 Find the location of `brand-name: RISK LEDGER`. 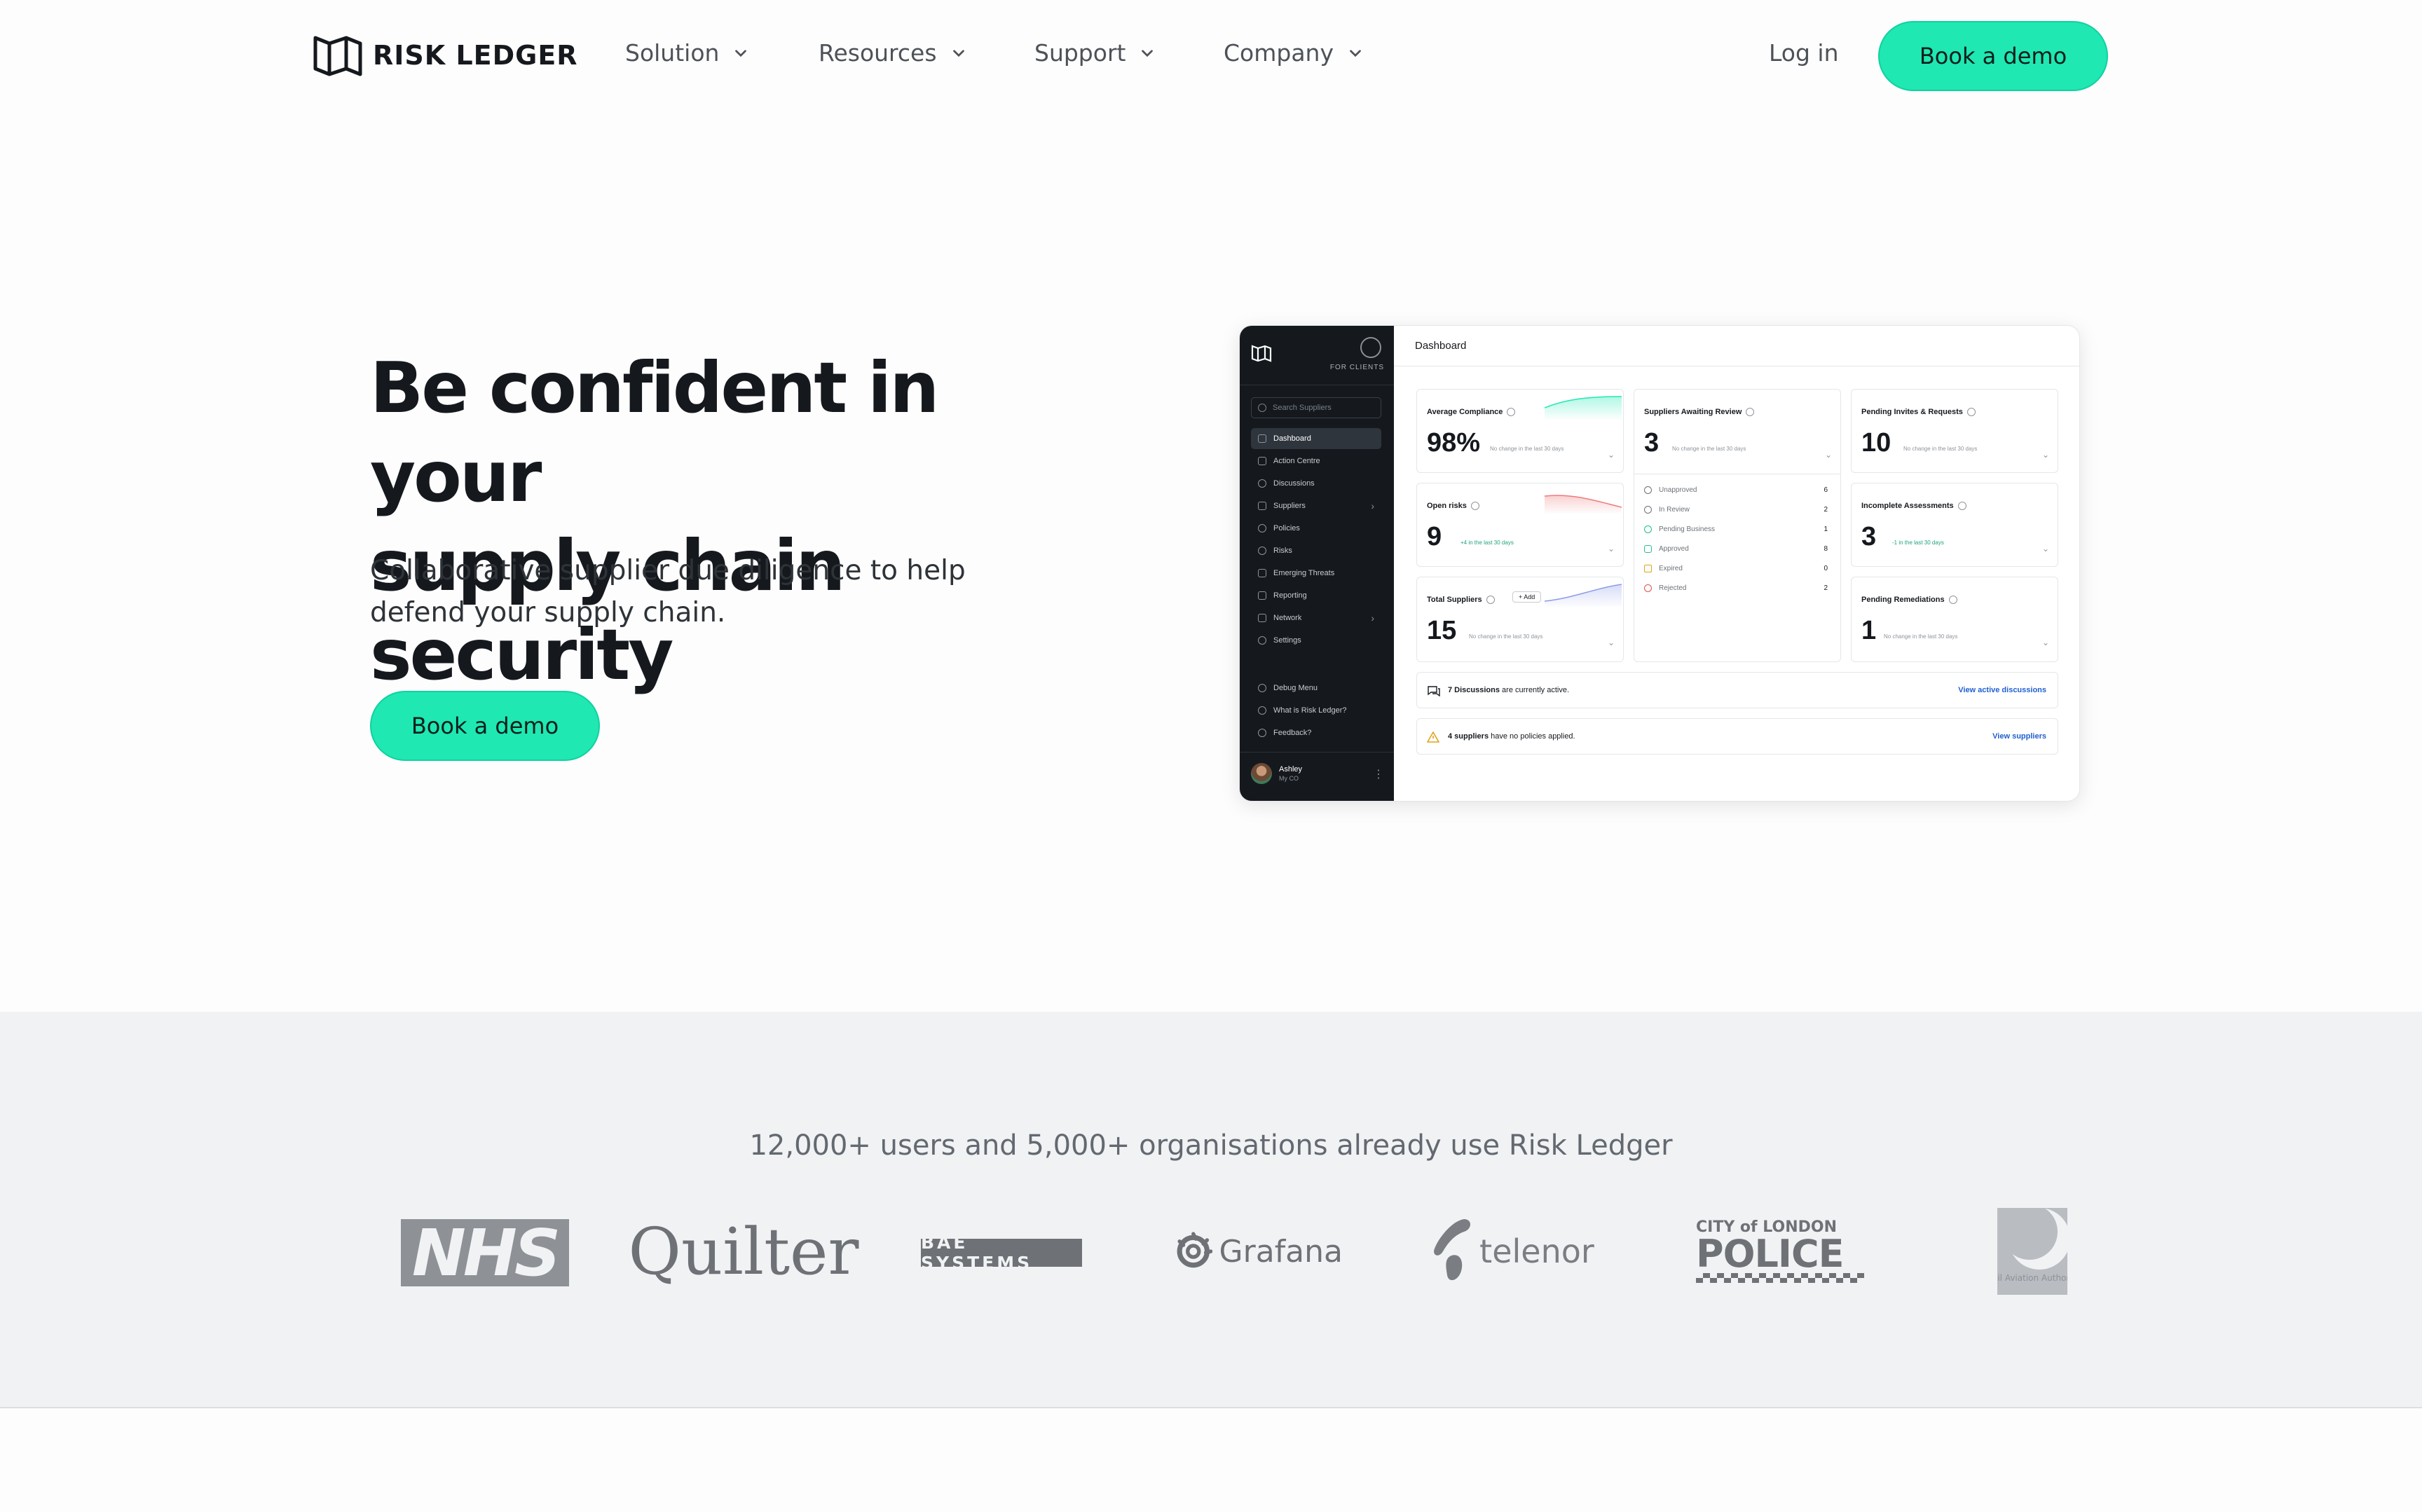

brand-name: RISK LEDGER is located at coordinates (475, 55).